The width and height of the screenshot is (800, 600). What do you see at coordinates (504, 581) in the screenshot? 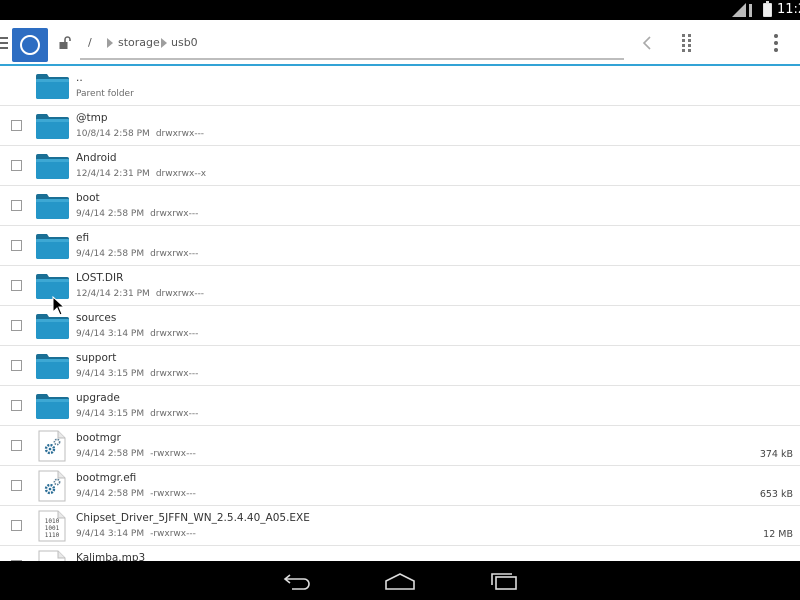
I see `recent-apps-icon` at bounding box center [504, 581].